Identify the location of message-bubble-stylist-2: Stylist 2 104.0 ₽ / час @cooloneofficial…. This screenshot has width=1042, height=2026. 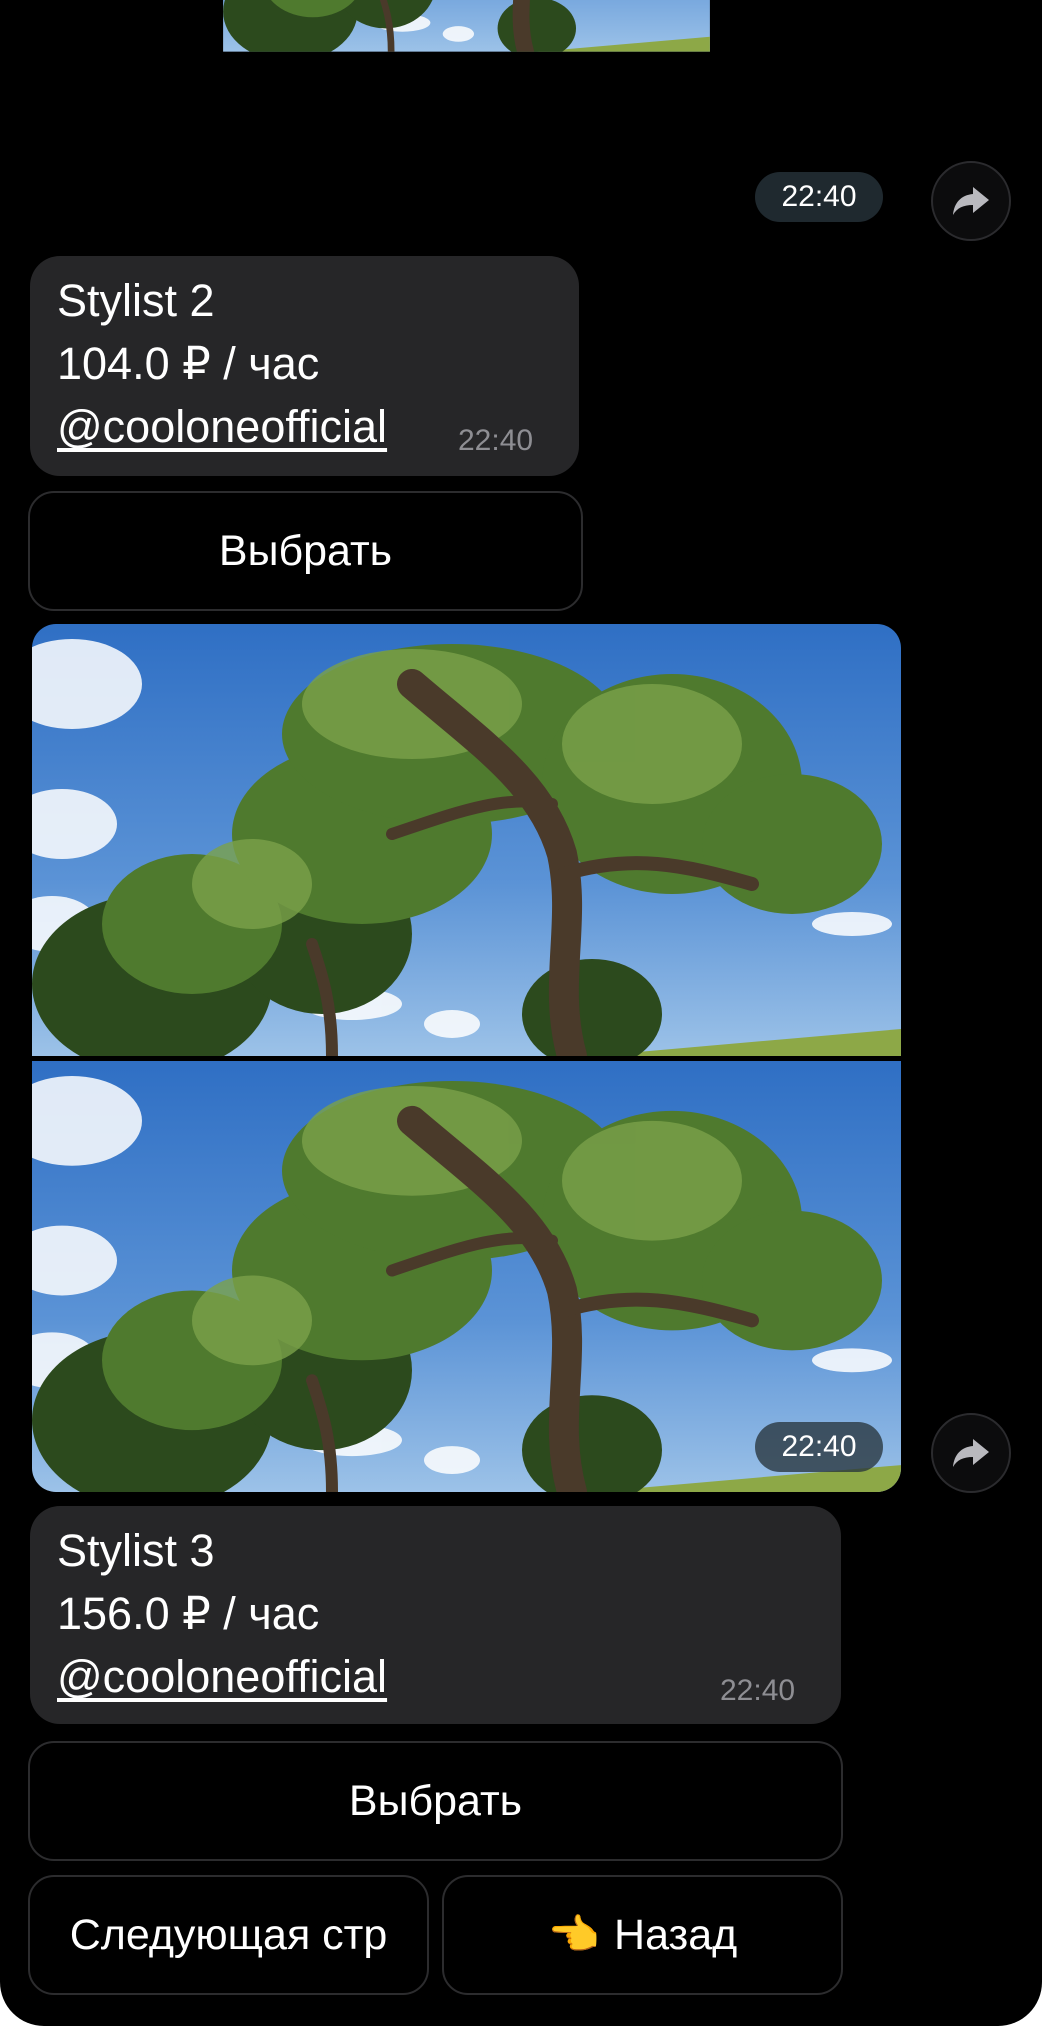
(304, 366).